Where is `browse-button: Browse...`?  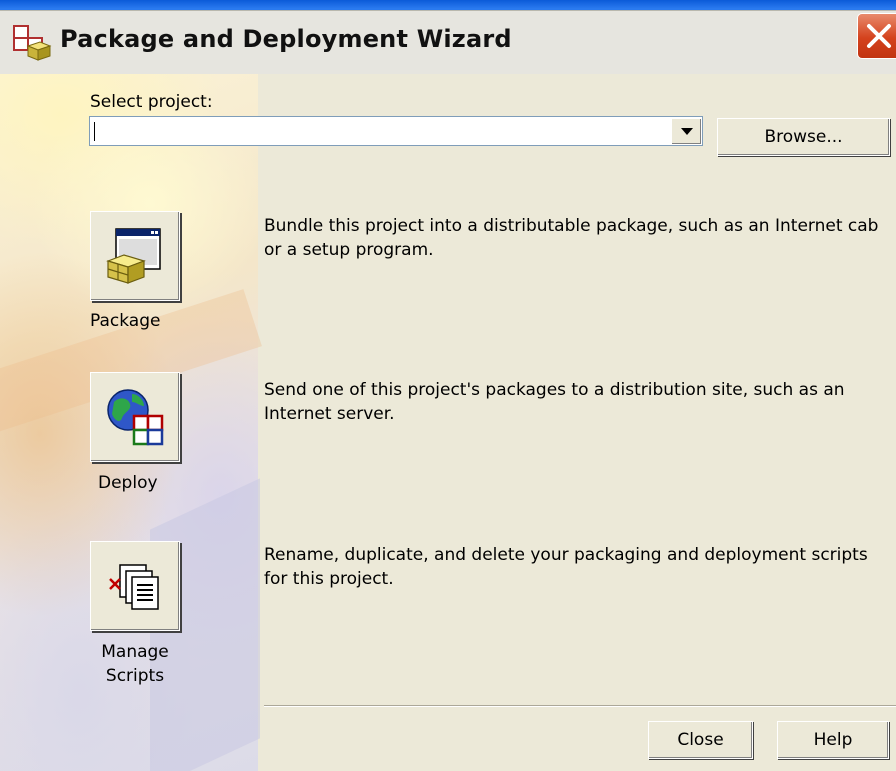 browse-button: Browse... is located at coordinates (803, 137).